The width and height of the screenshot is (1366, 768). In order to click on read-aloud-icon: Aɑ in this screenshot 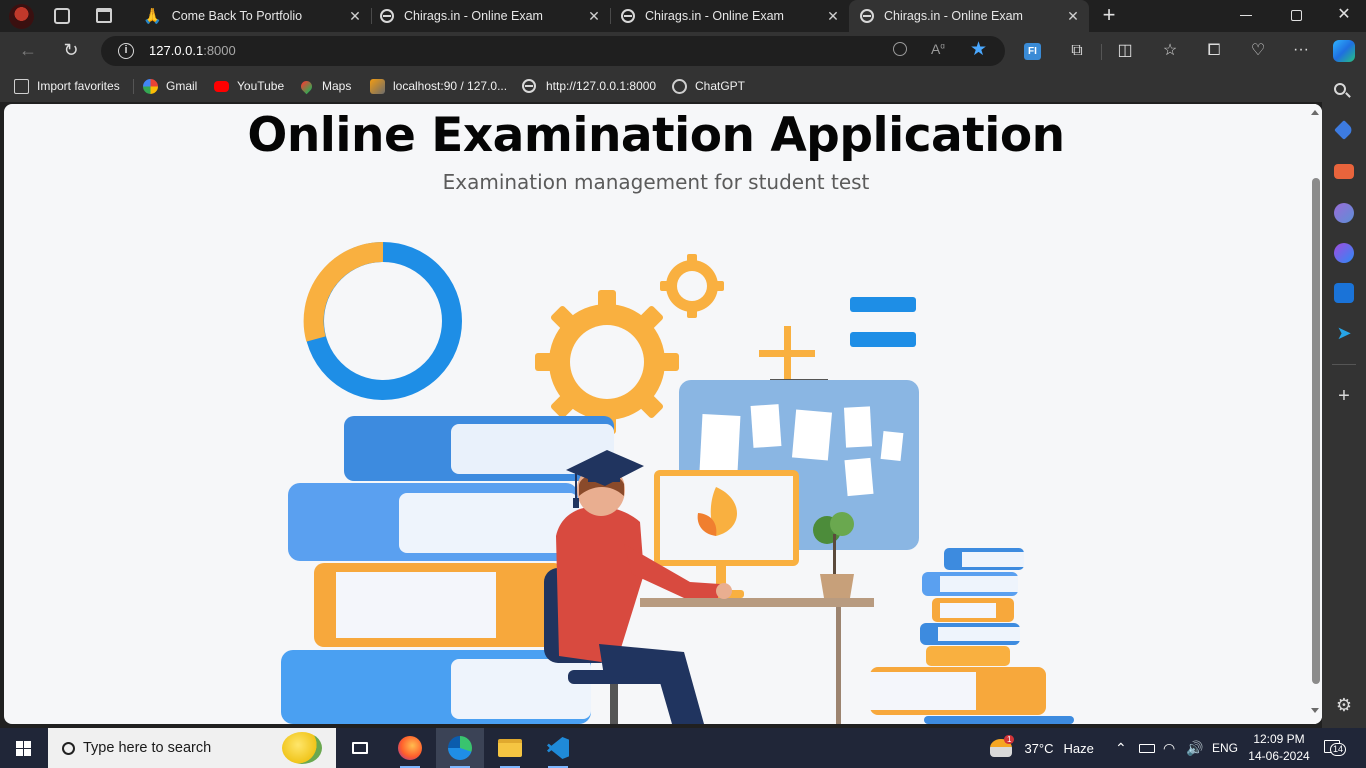, I will do `click(938, 49)`.